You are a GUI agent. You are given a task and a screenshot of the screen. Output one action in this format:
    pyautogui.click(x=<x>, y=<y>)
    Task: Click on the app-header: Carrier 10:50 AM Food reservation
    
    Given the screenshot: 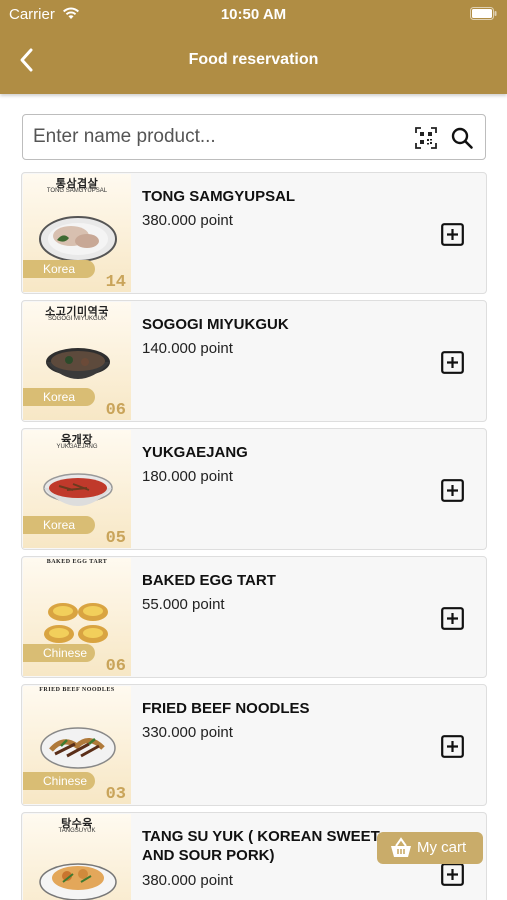 What is the action you would take?
    pyautogui.click(x=253, y=47)
    